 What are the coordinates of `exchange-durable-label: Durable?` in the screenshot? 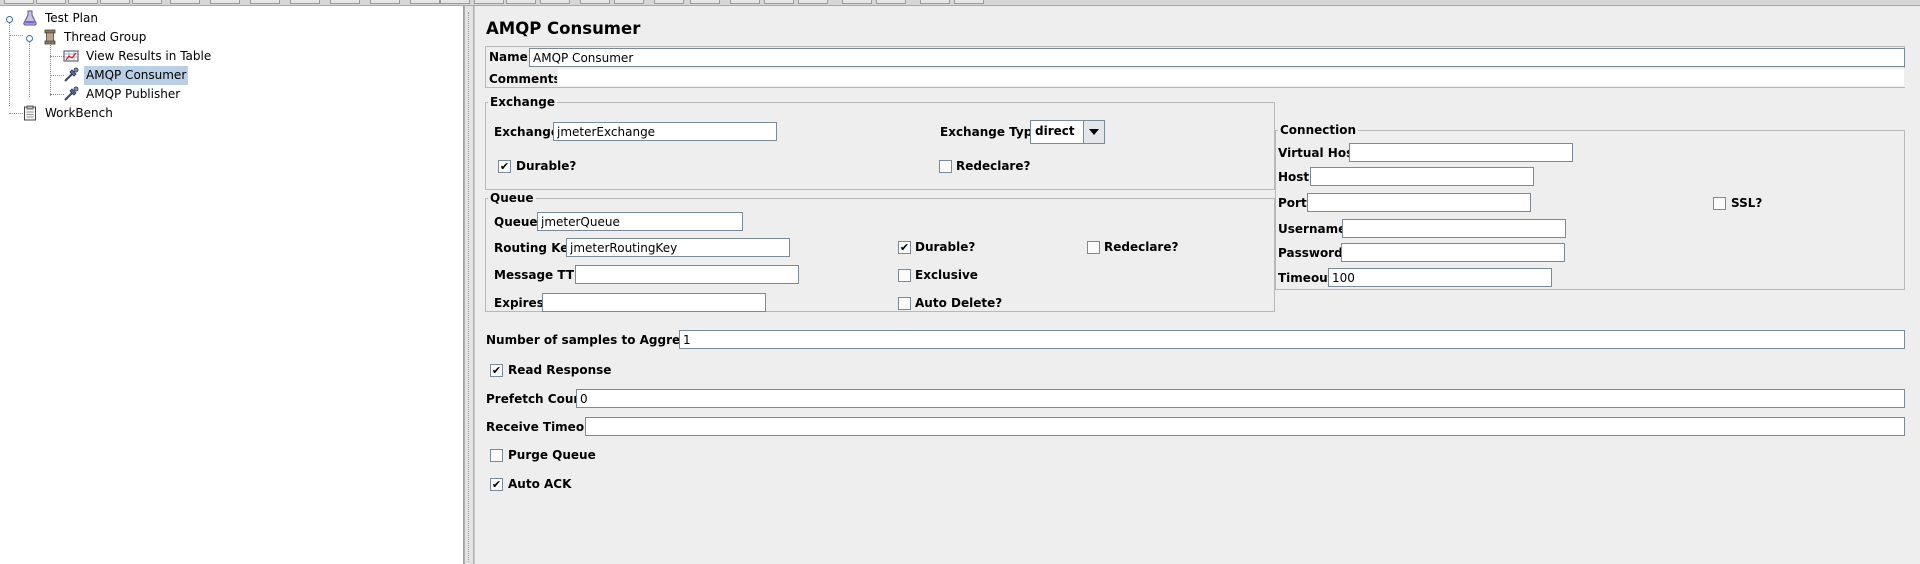 It's located at (546, 166).